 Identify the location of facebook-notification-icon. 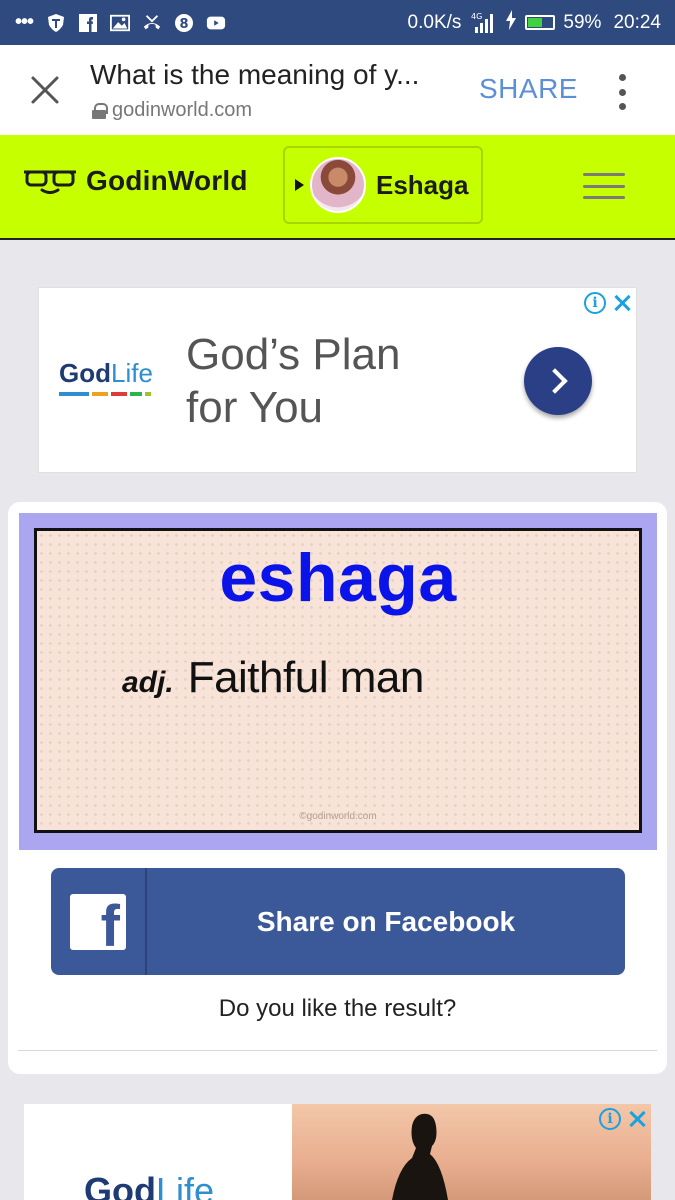
(88, 23).